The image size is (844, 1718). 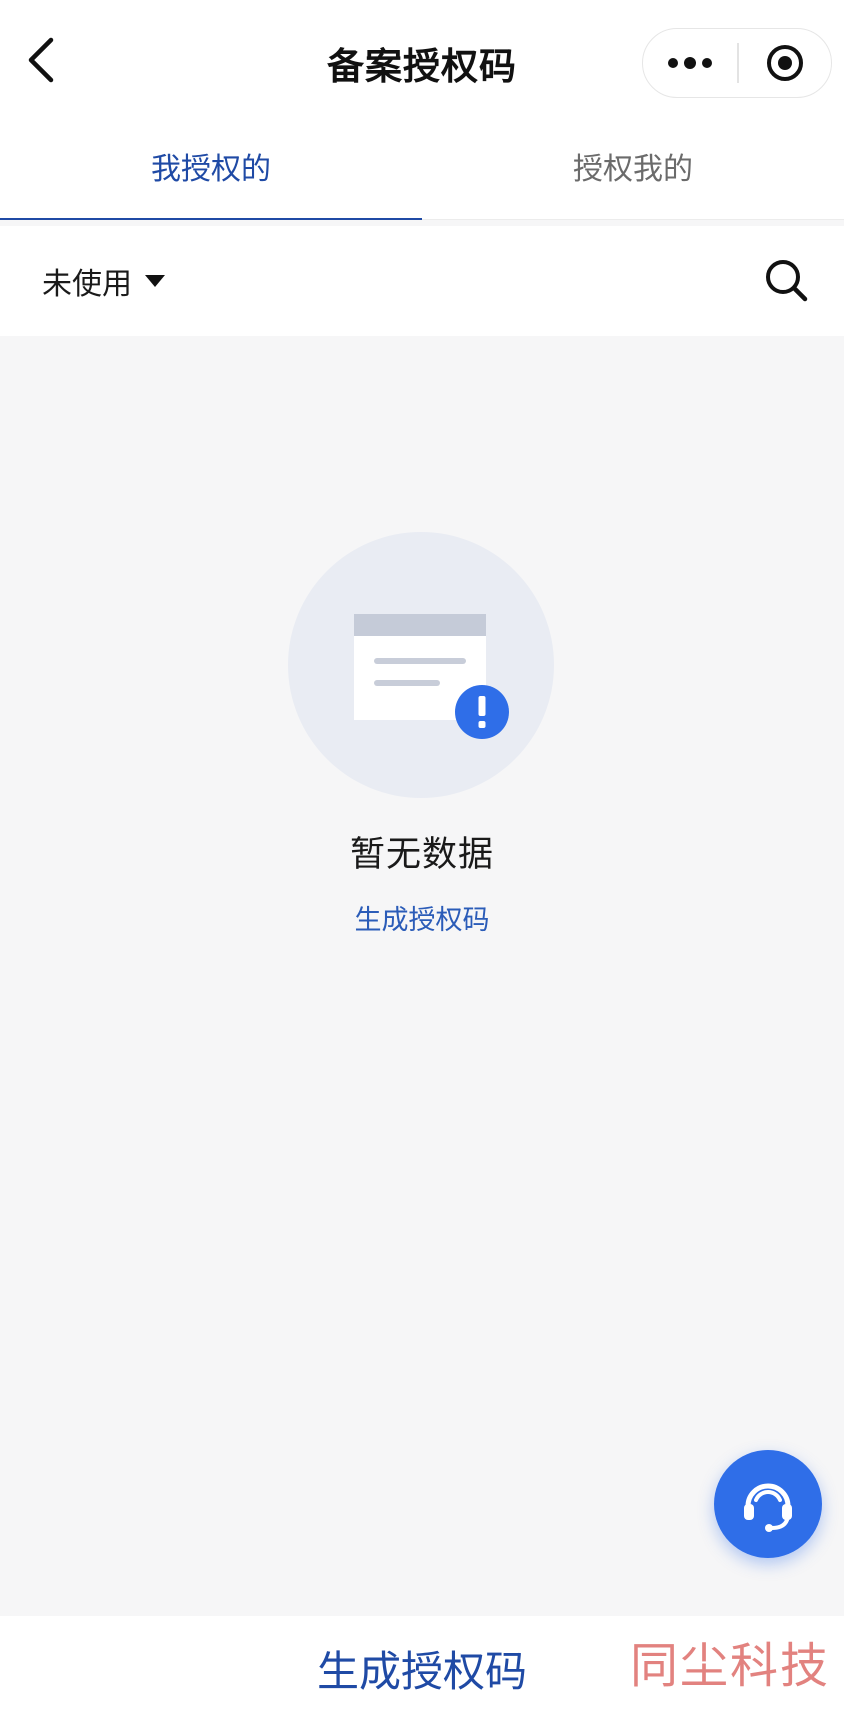 What do you see at coordinates (422, 917) in the screenshot?
I see `generate-code-link: 生成授权码` at bounding box center [422, 917].